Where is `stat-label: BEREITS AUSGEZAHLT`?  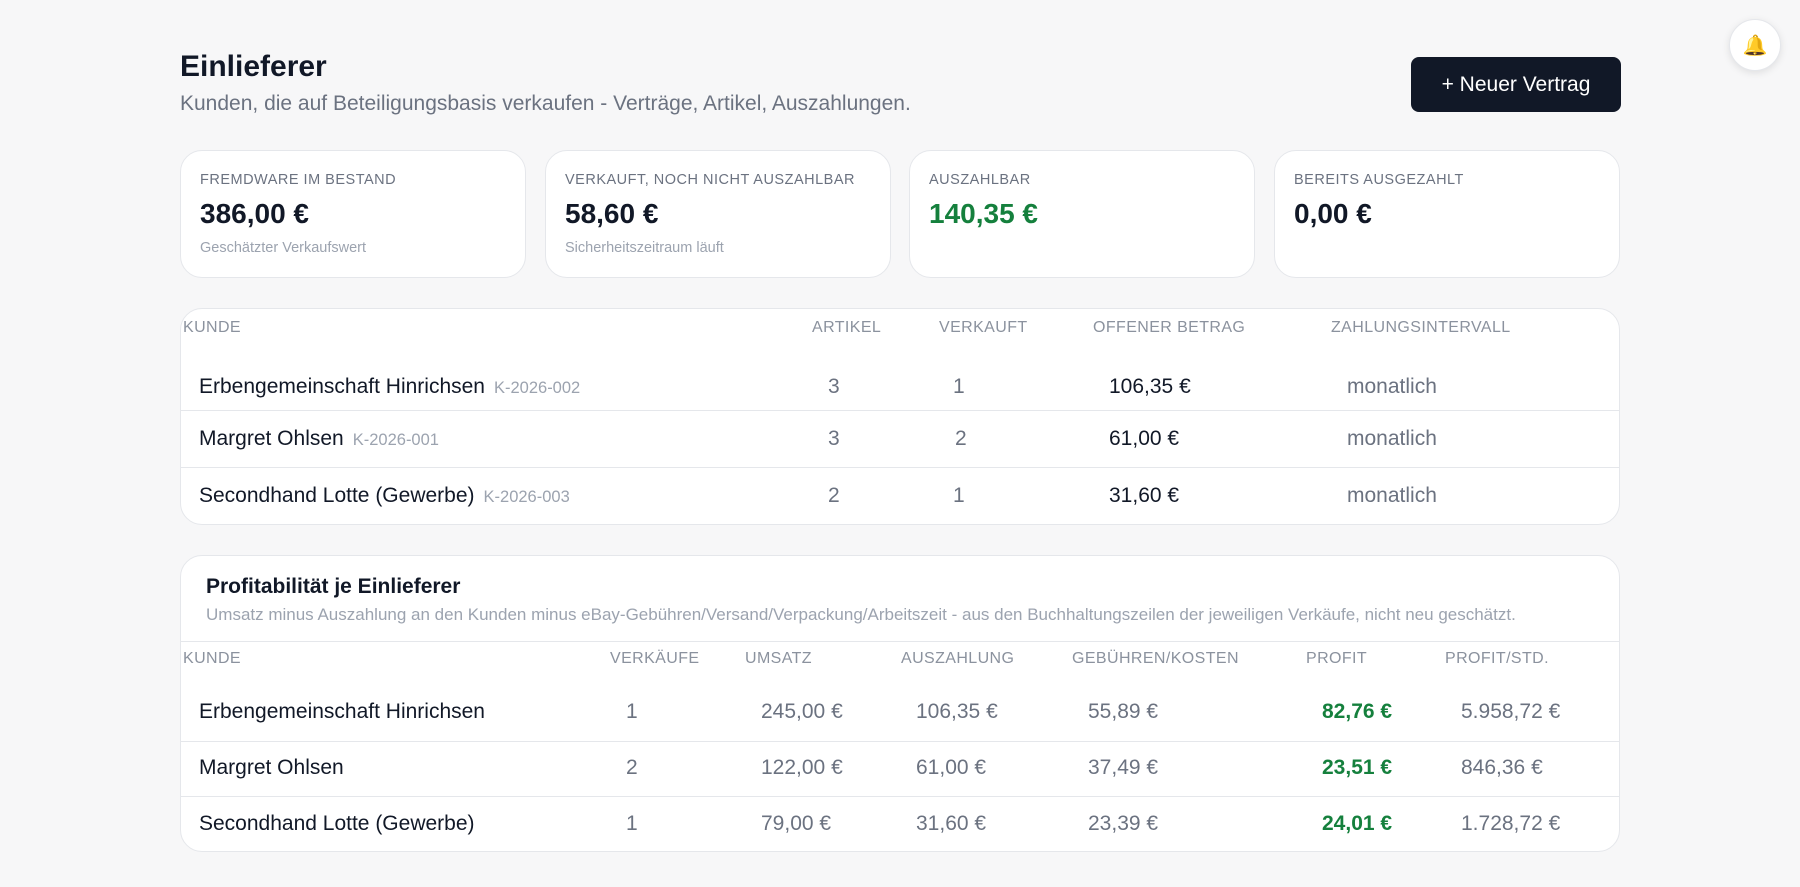 stat-label: BEREITS AUSGEZAHLT is located at coordinates (1379, 180).